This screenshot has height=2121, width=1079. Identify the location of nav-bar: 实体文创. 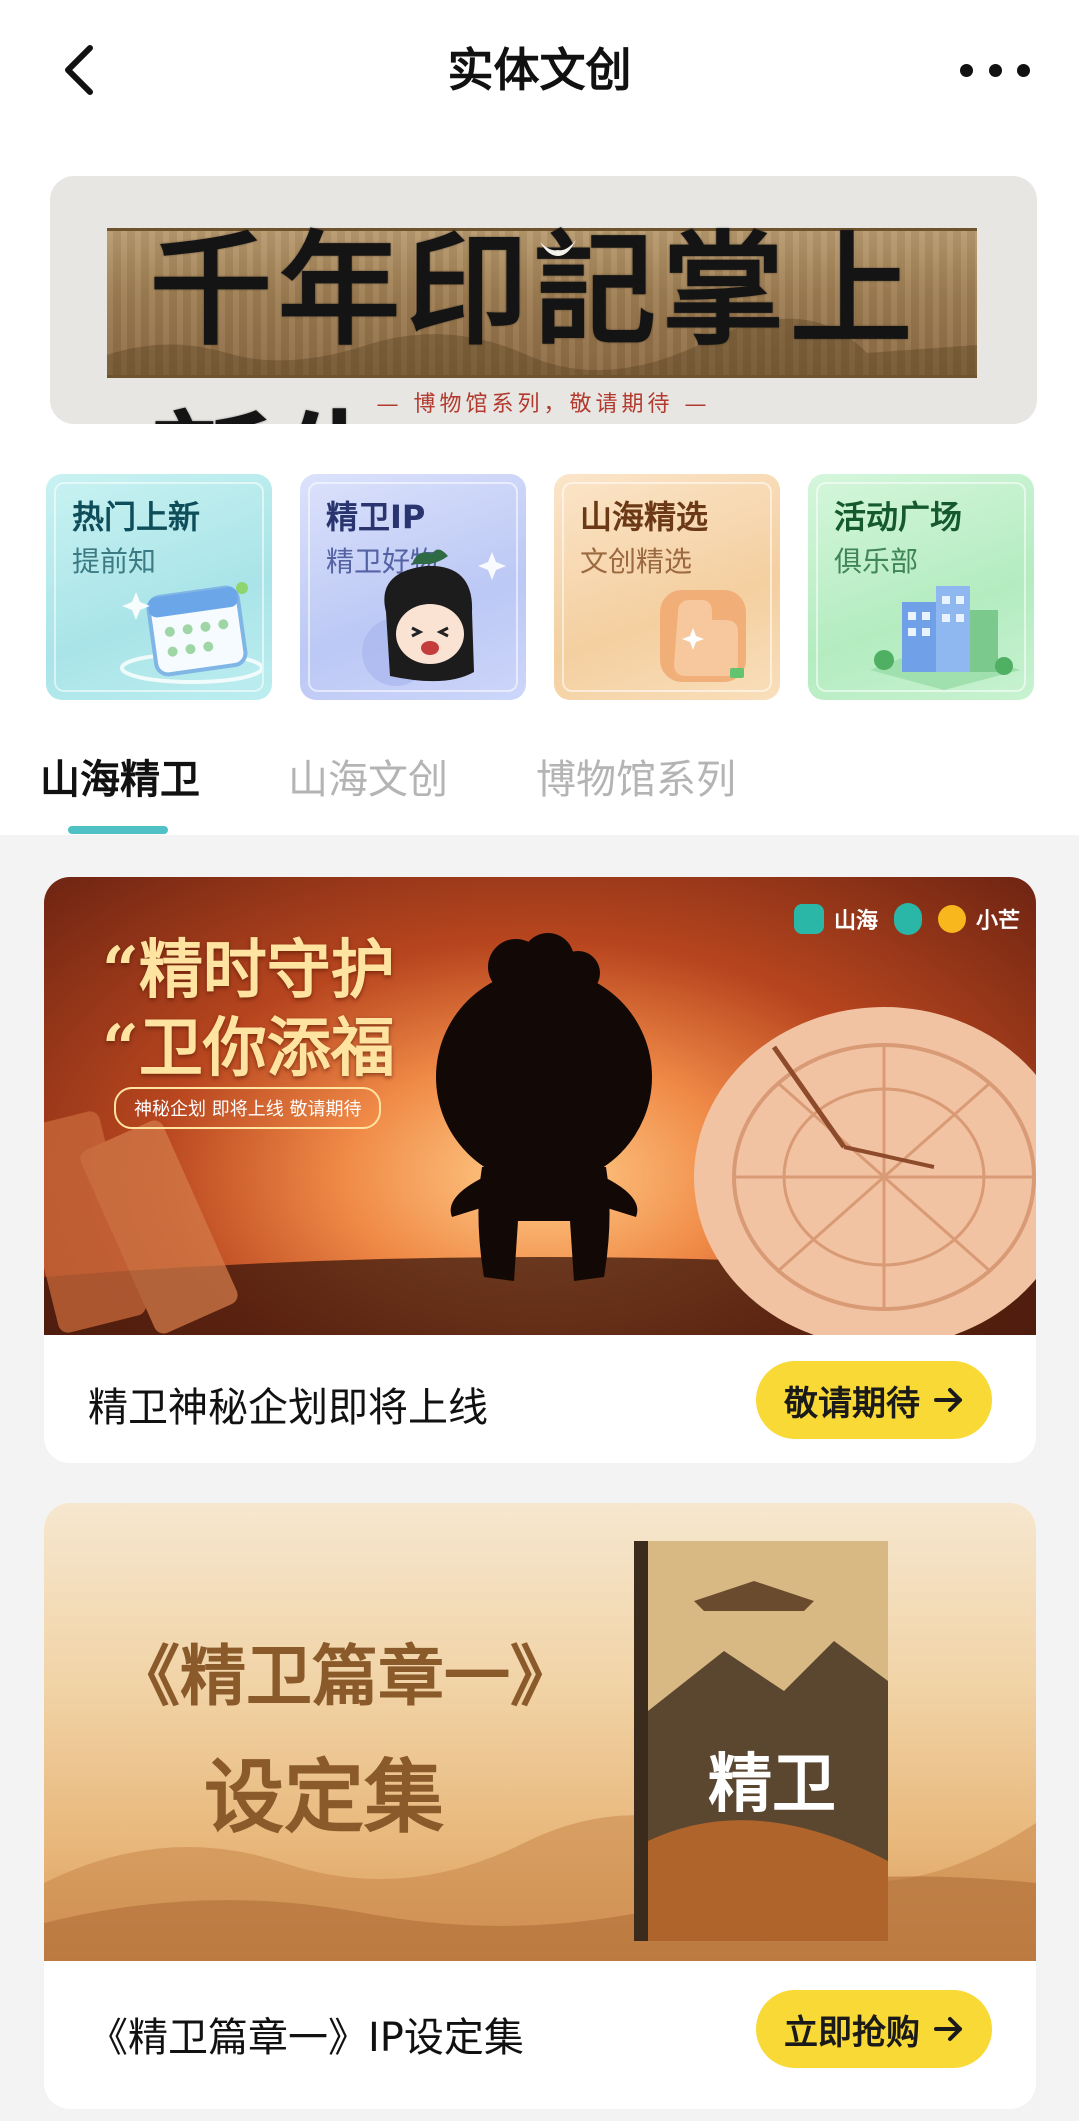
(539, 70).